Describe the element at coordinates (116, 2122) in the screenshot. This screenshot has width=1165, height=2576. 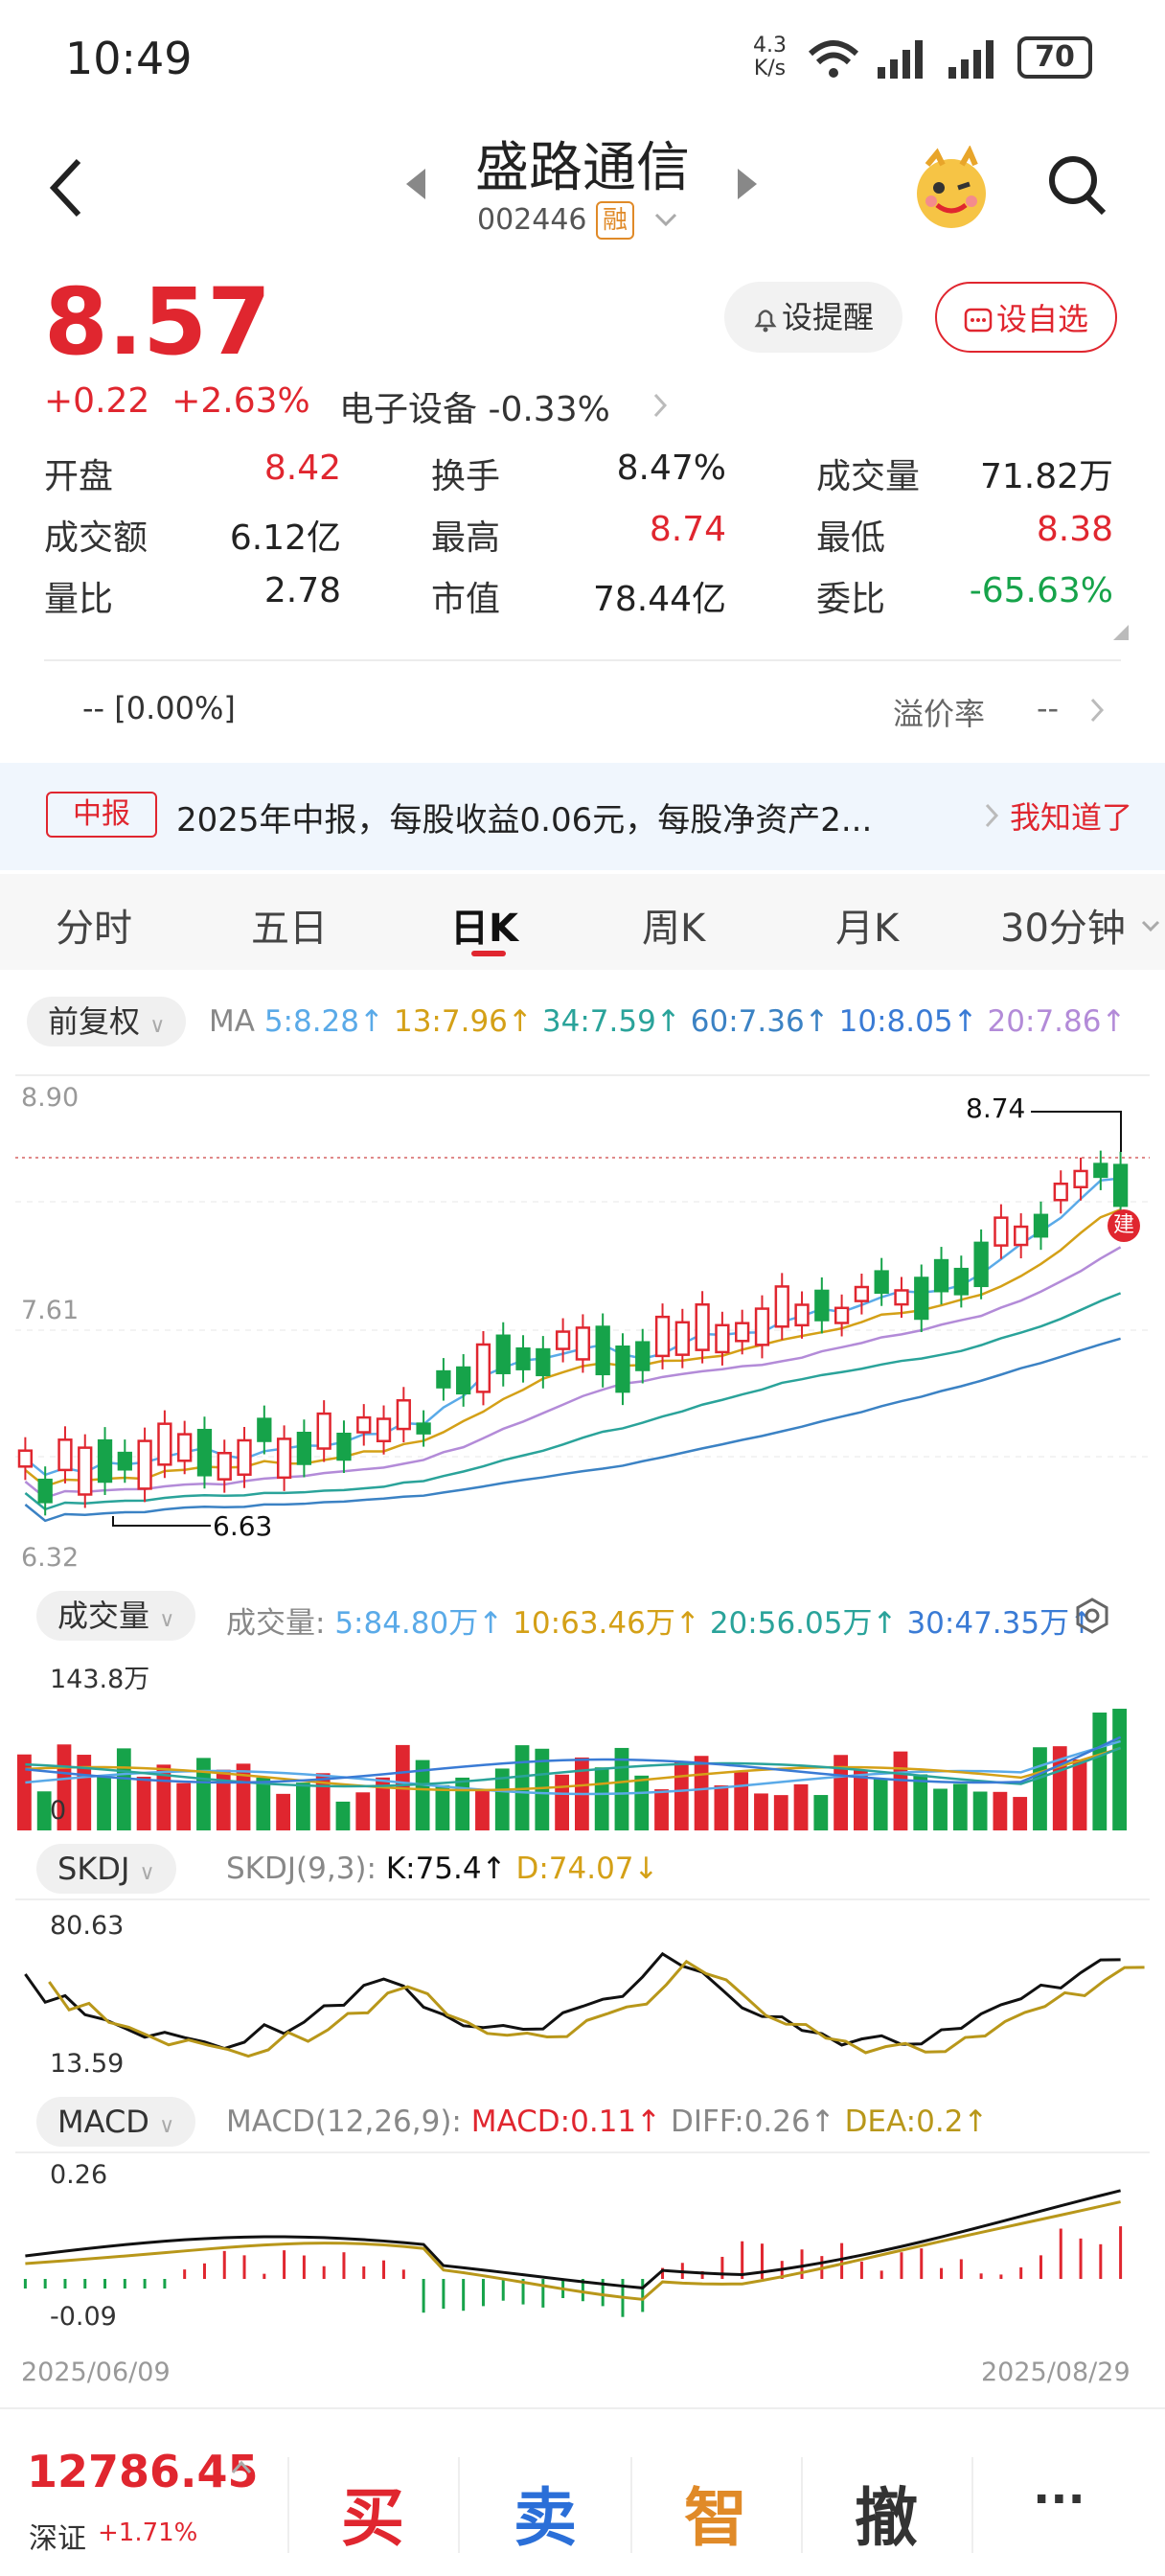
I see `macd-select: MACD ∨` at that location.